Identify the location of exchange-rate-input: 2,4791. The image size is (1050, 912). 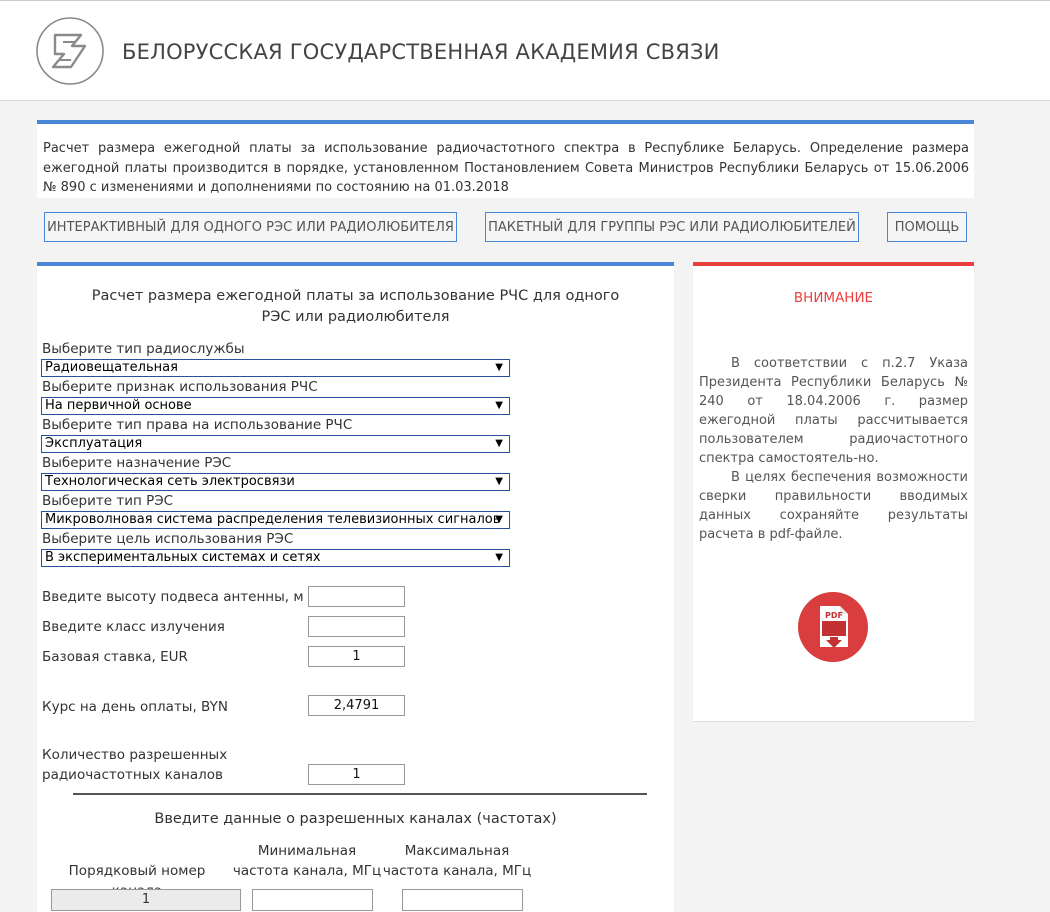
(356, 705).